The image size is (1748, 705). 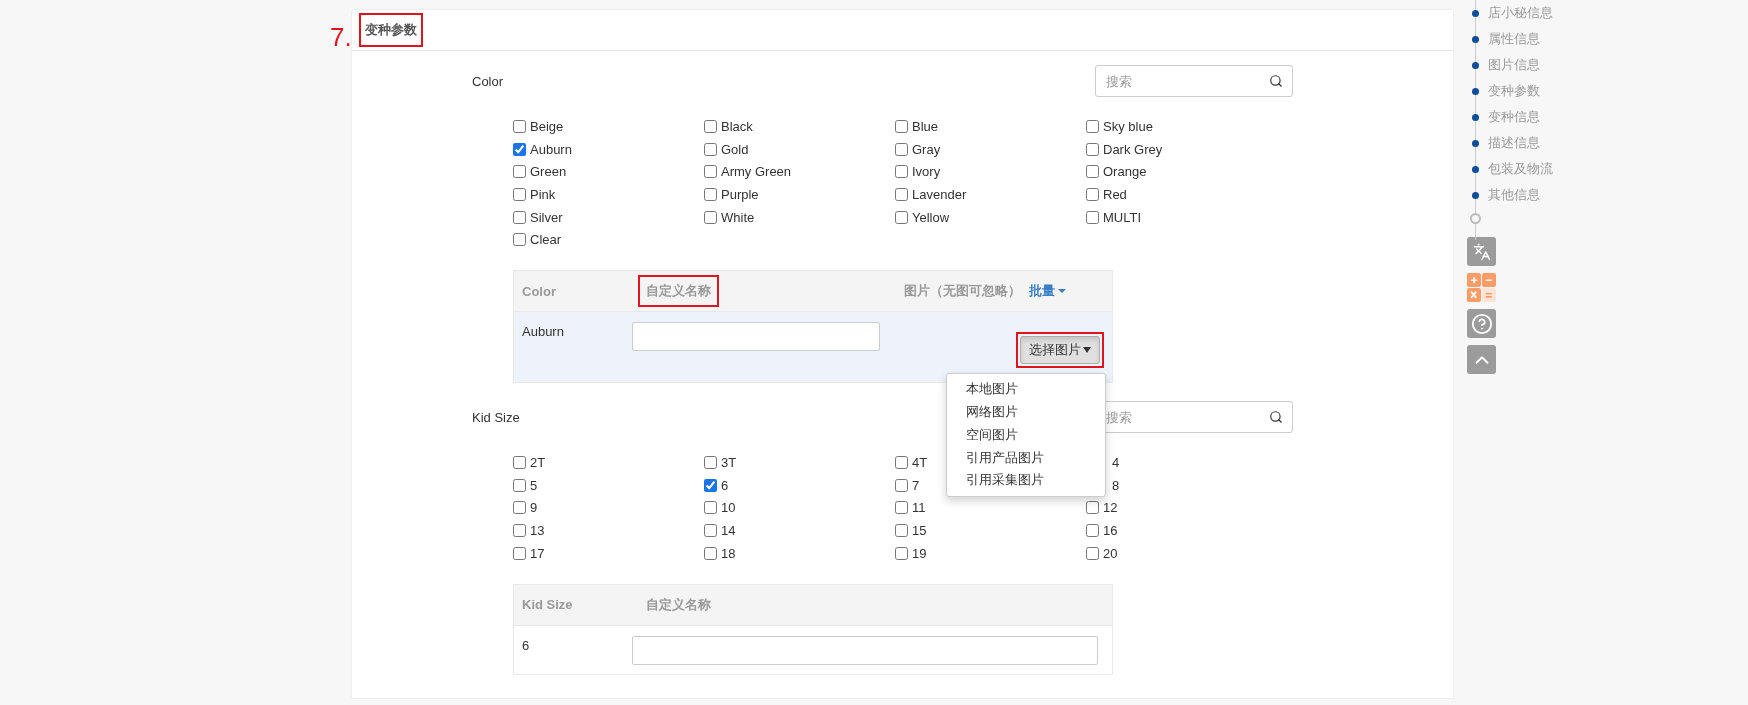 I want to click on option-label: Auburn, so click(x=551, y=149).